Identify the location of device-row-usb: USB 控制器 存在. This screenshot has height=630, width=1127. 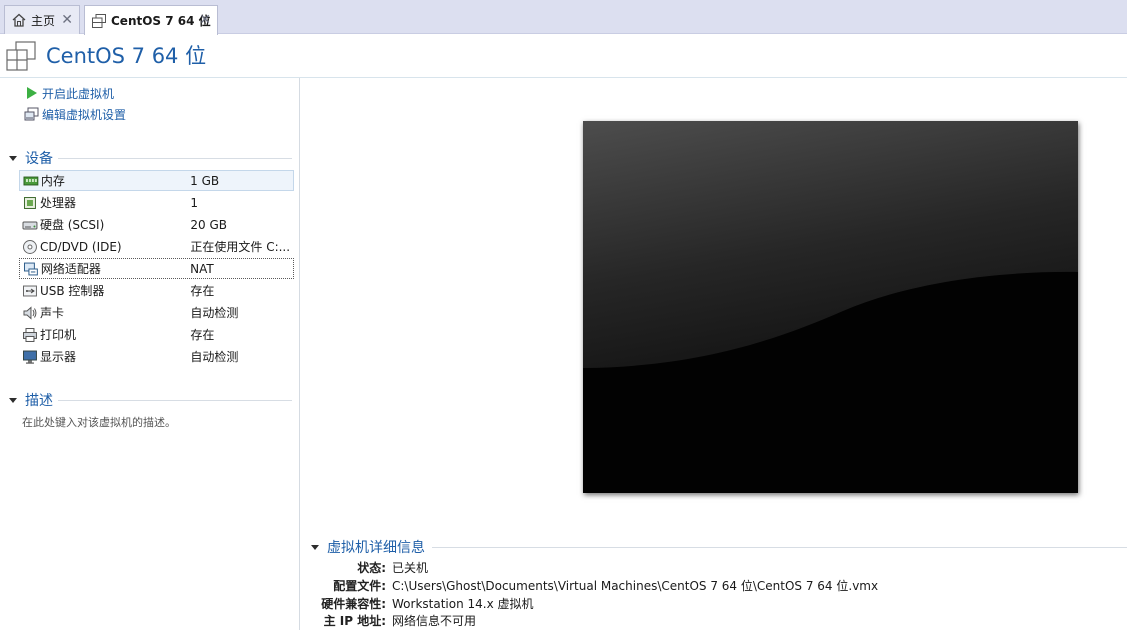
(156, 290).